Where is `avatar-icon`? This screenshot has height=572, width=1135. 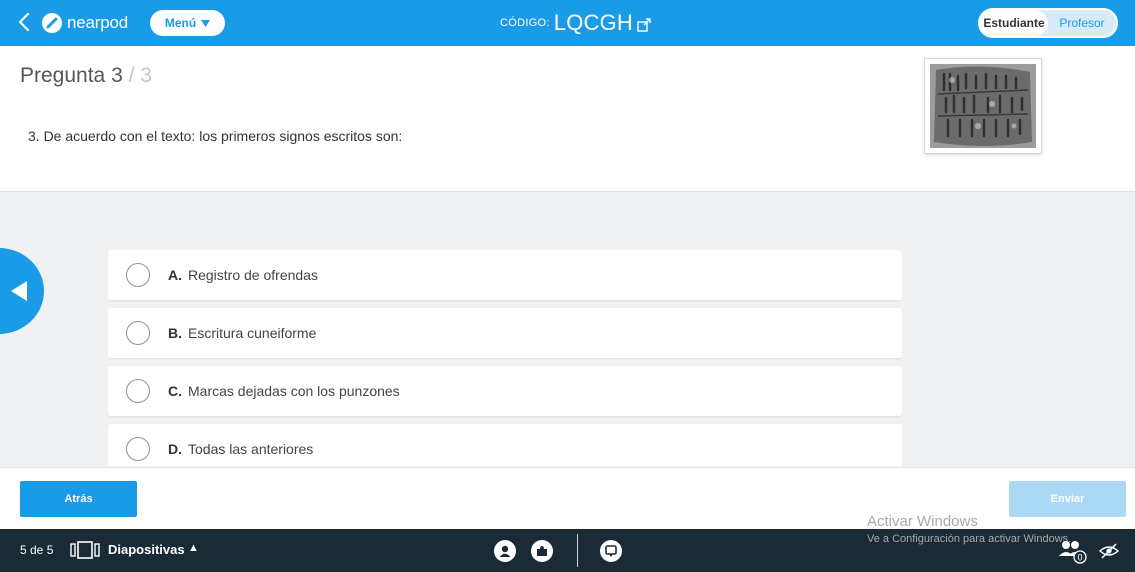 avatar-icon is located at coordinates (505, 551).